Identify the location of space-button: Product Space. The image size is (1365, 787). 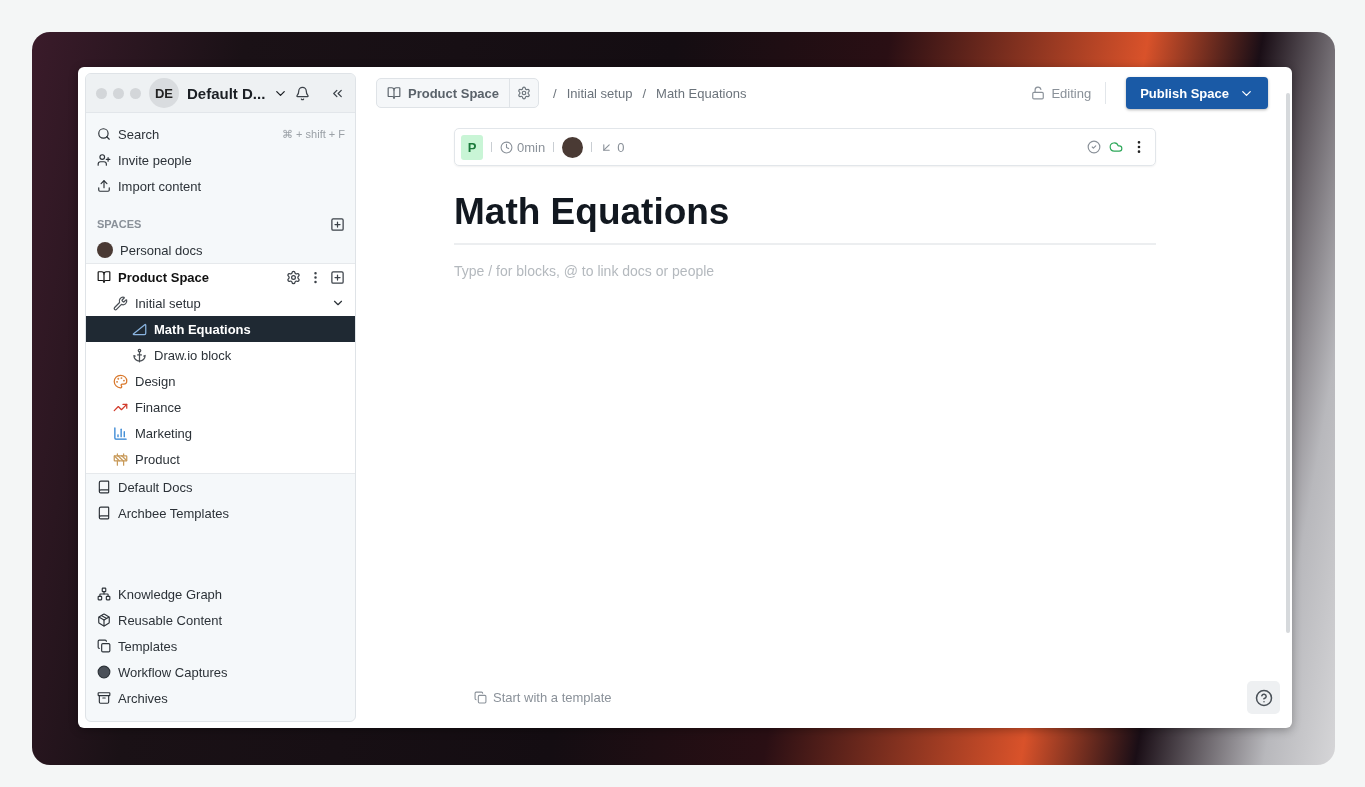
(444, 93).